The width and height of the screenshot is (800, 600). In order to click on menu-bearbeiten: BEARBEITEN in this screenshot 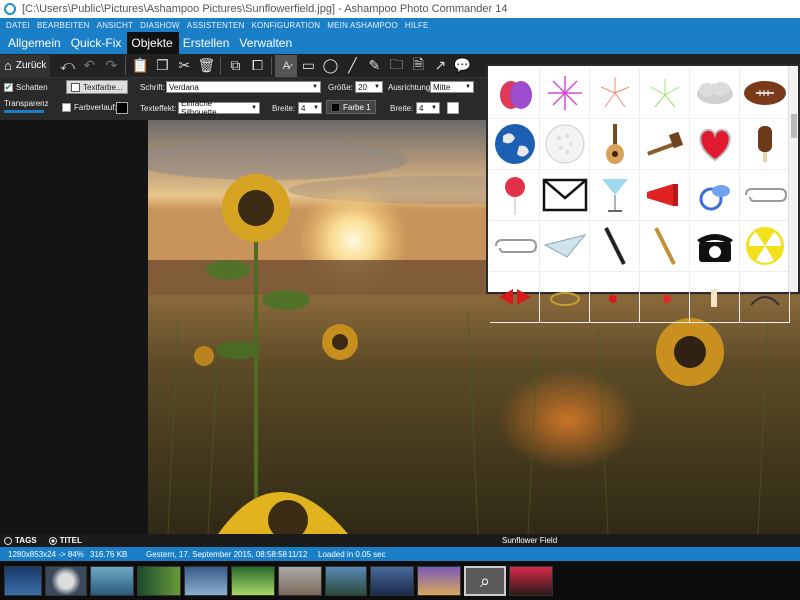, I will do `click(63, 25)`.